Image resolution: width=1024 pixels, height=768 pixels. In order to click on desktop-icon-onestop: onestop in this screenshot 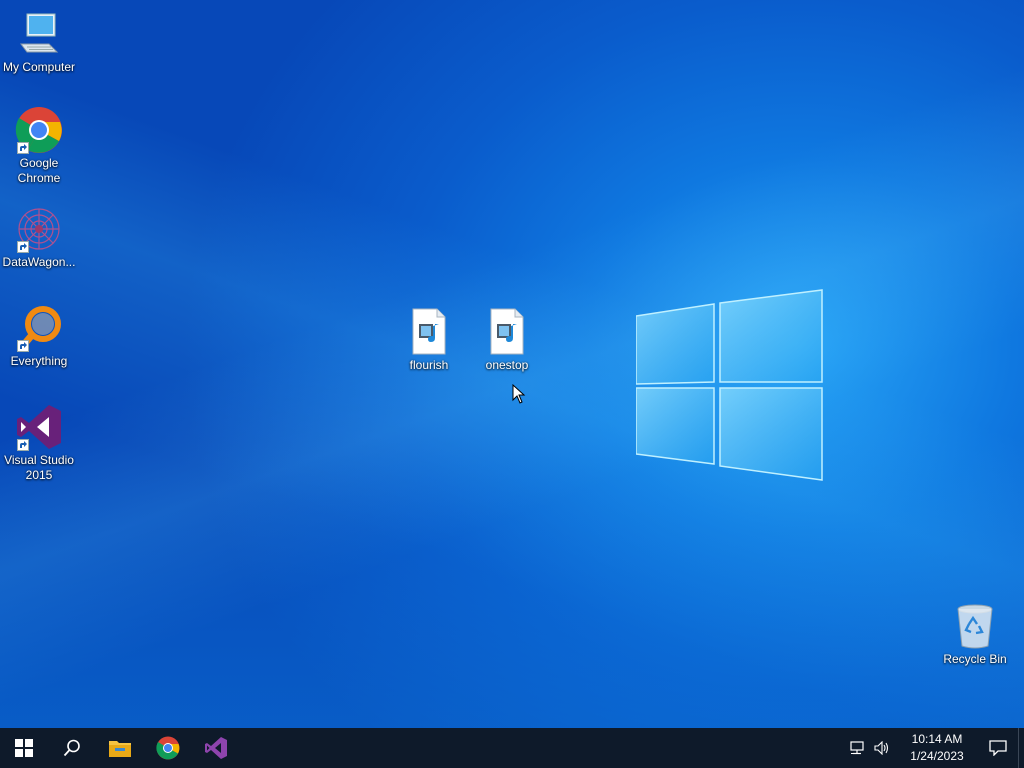, I will do `click(507, 340)`.